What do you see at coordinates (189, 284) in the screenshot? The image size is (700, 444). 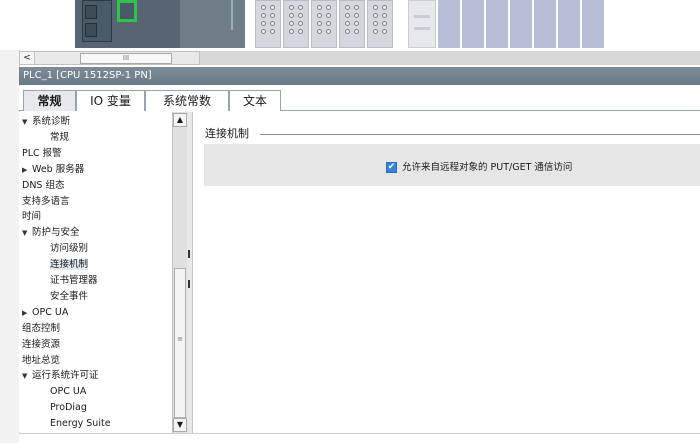 I see `splitter-grip` at bounding box center [189, 284].